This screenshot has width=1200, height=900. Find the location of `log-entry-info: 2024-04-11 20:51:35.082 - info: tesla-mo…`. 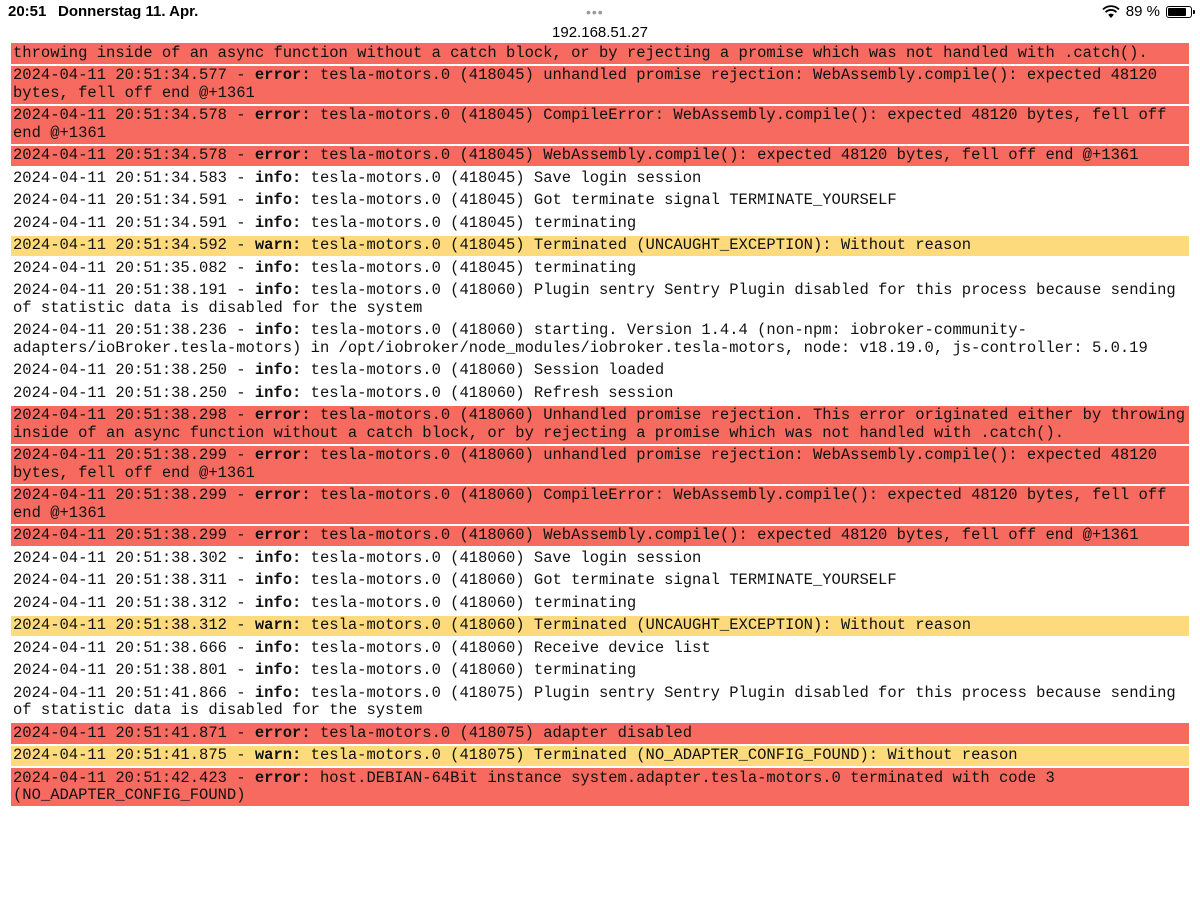

log-entry-info: 2024-04-11 20:51:35.082 - info: tesla-mo… is located at coordinates (600, 268).